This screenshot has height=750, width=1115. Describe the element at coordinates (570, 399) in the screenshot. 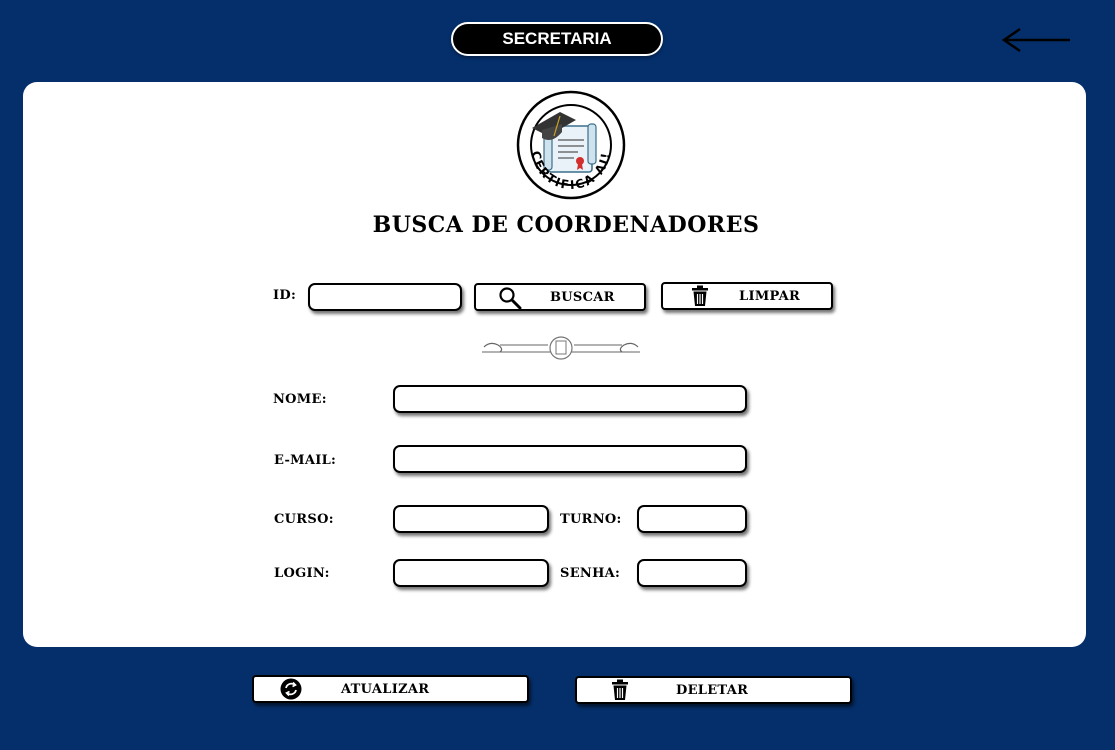

I see `nome-input` at that location.